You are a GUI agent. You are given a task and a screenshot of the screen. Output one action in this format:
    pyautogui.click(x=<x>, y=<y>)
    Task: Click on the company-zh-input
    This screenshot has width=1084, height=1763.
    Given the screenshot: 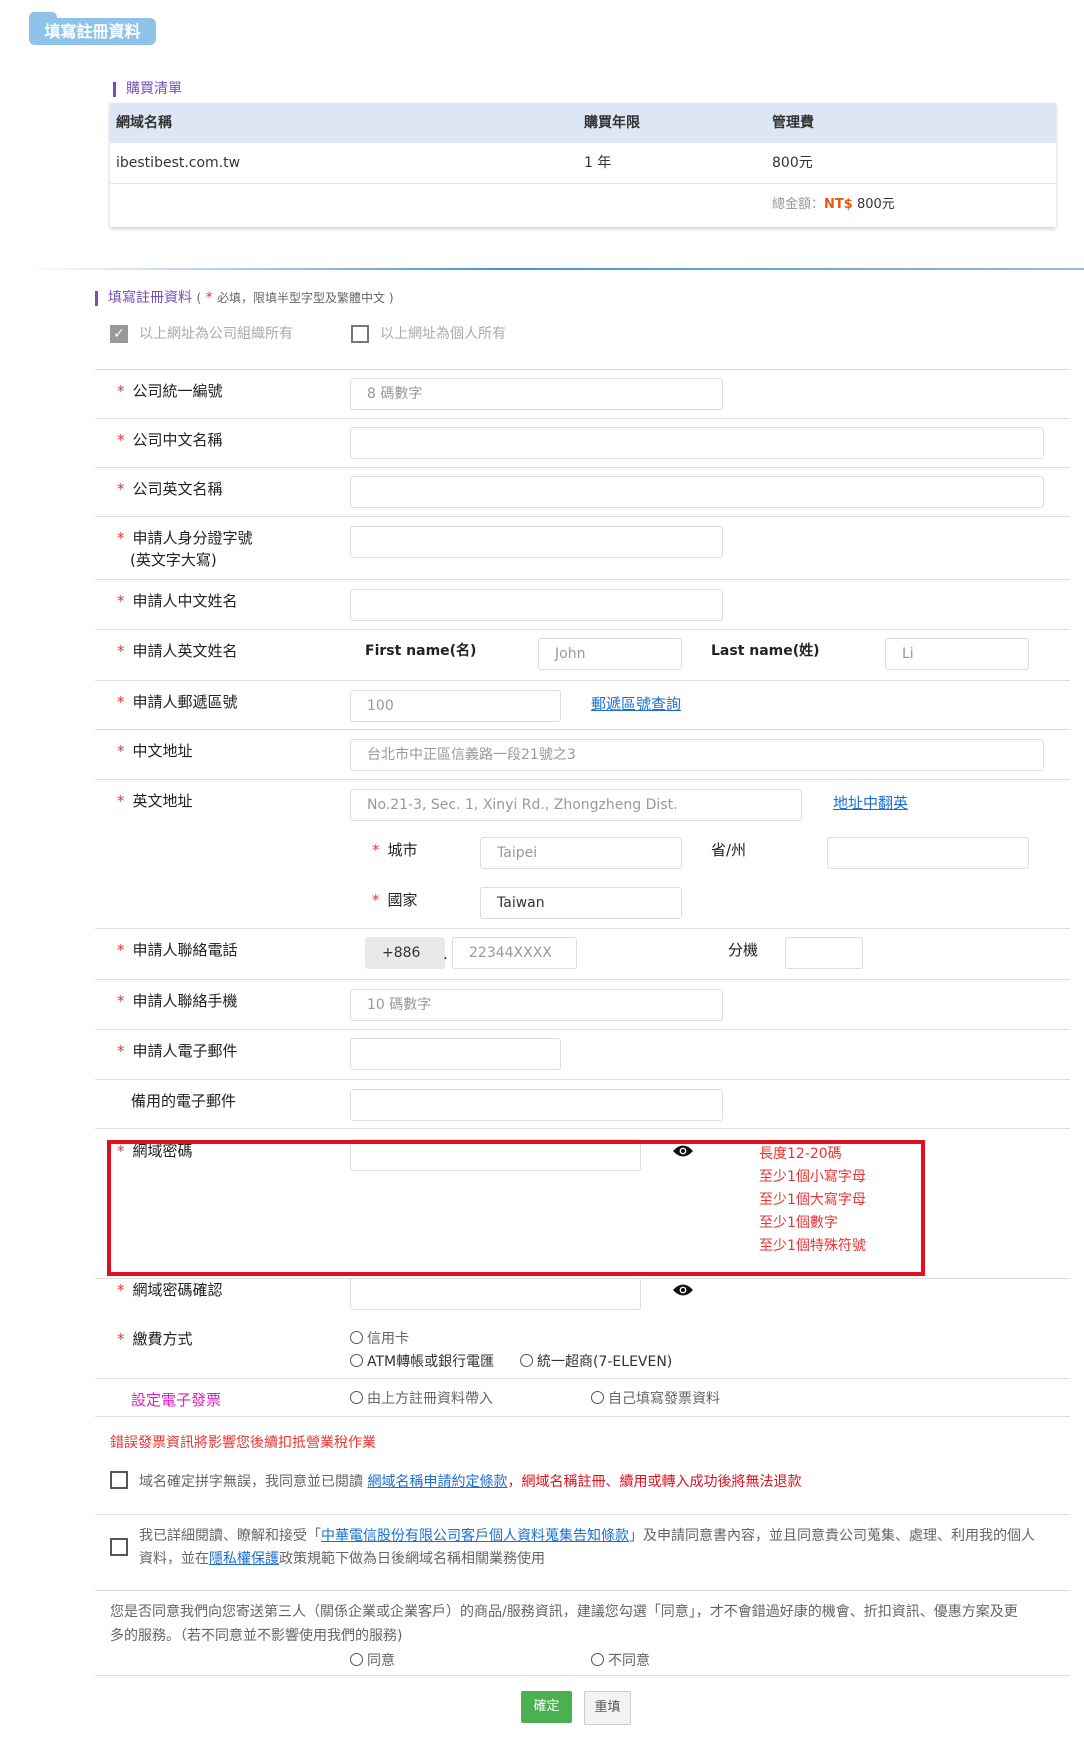 What is the action you would take?
    pyautogui.click(x=697, y=443)
    